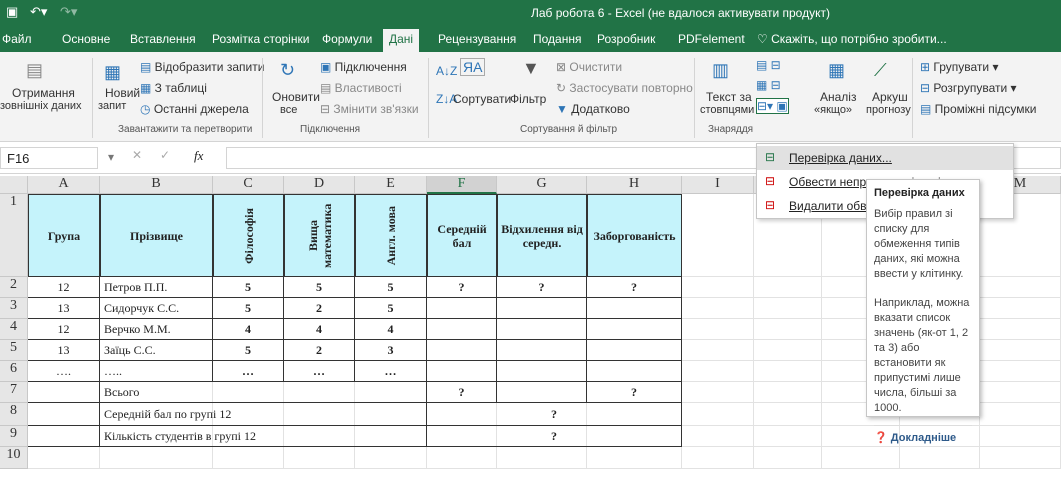 This screenshot has height=493, width=1061. What do you see at coordinates (959, 67) in the screenshot?
I see `group-button: ⊞ Групувати ▾` at bounding box center [959, 67].